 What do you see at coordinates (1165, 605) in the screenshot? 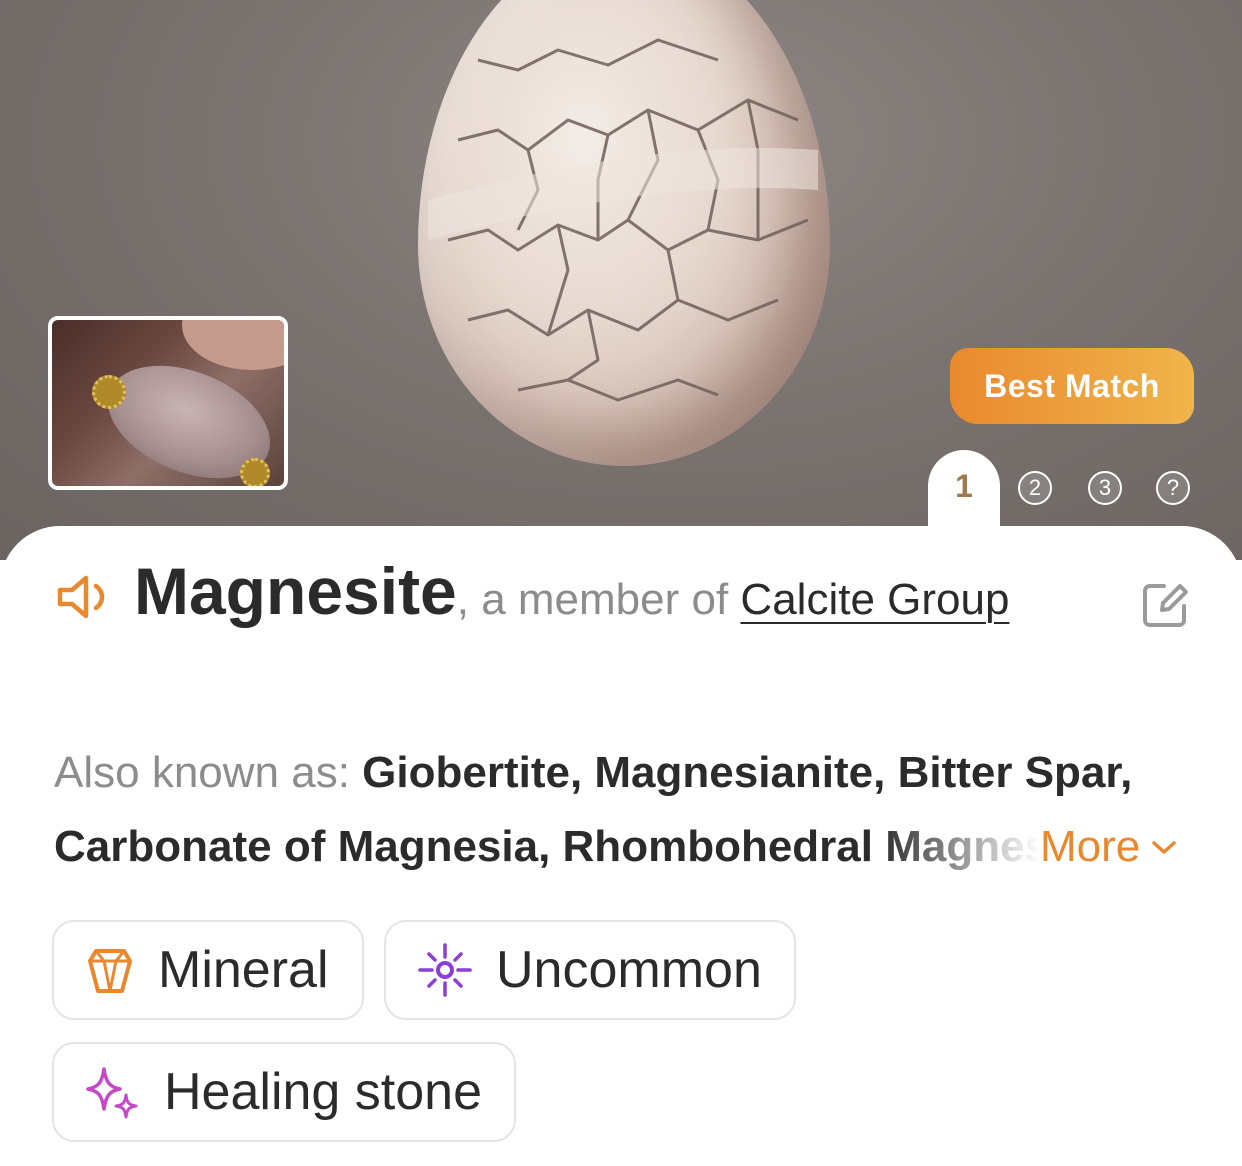
I see `edit-icon` at bounding box center [1165, 605].